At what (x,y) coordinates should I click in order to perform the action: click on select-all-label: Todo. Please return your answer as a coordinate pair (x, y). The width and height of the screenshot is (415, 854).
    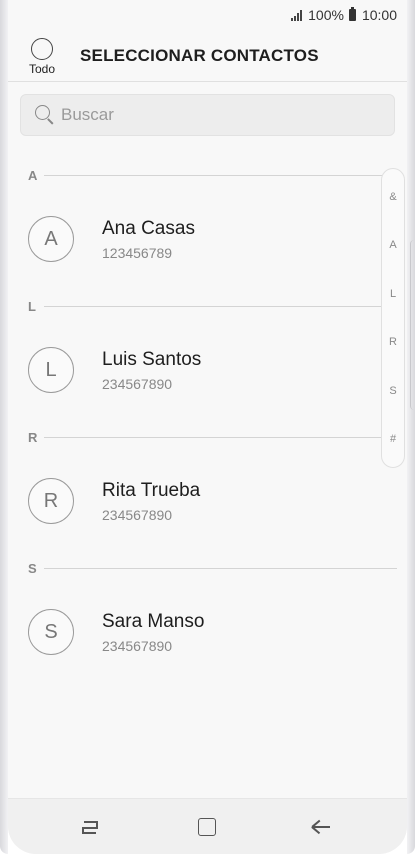
    Looking at the image, I should click on (42, 69).